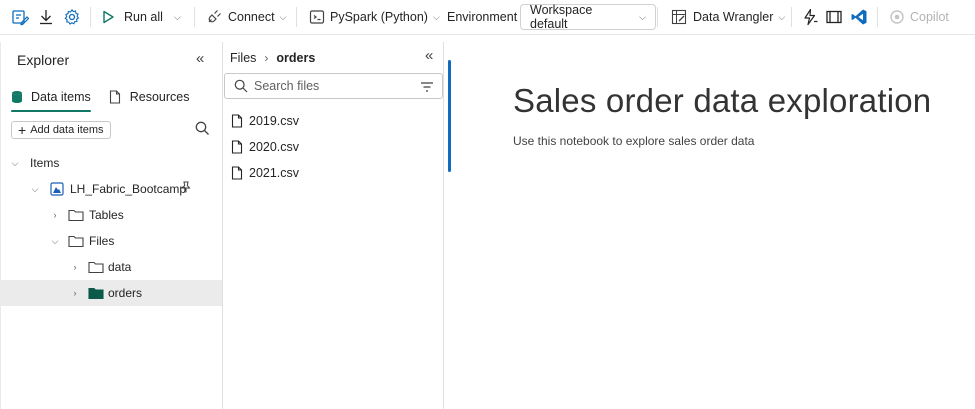  What do you see at coordinates (561, 17) in the screenshot?
I see `workspace-select-value: Workspace default` at bounding box center [561, 17].